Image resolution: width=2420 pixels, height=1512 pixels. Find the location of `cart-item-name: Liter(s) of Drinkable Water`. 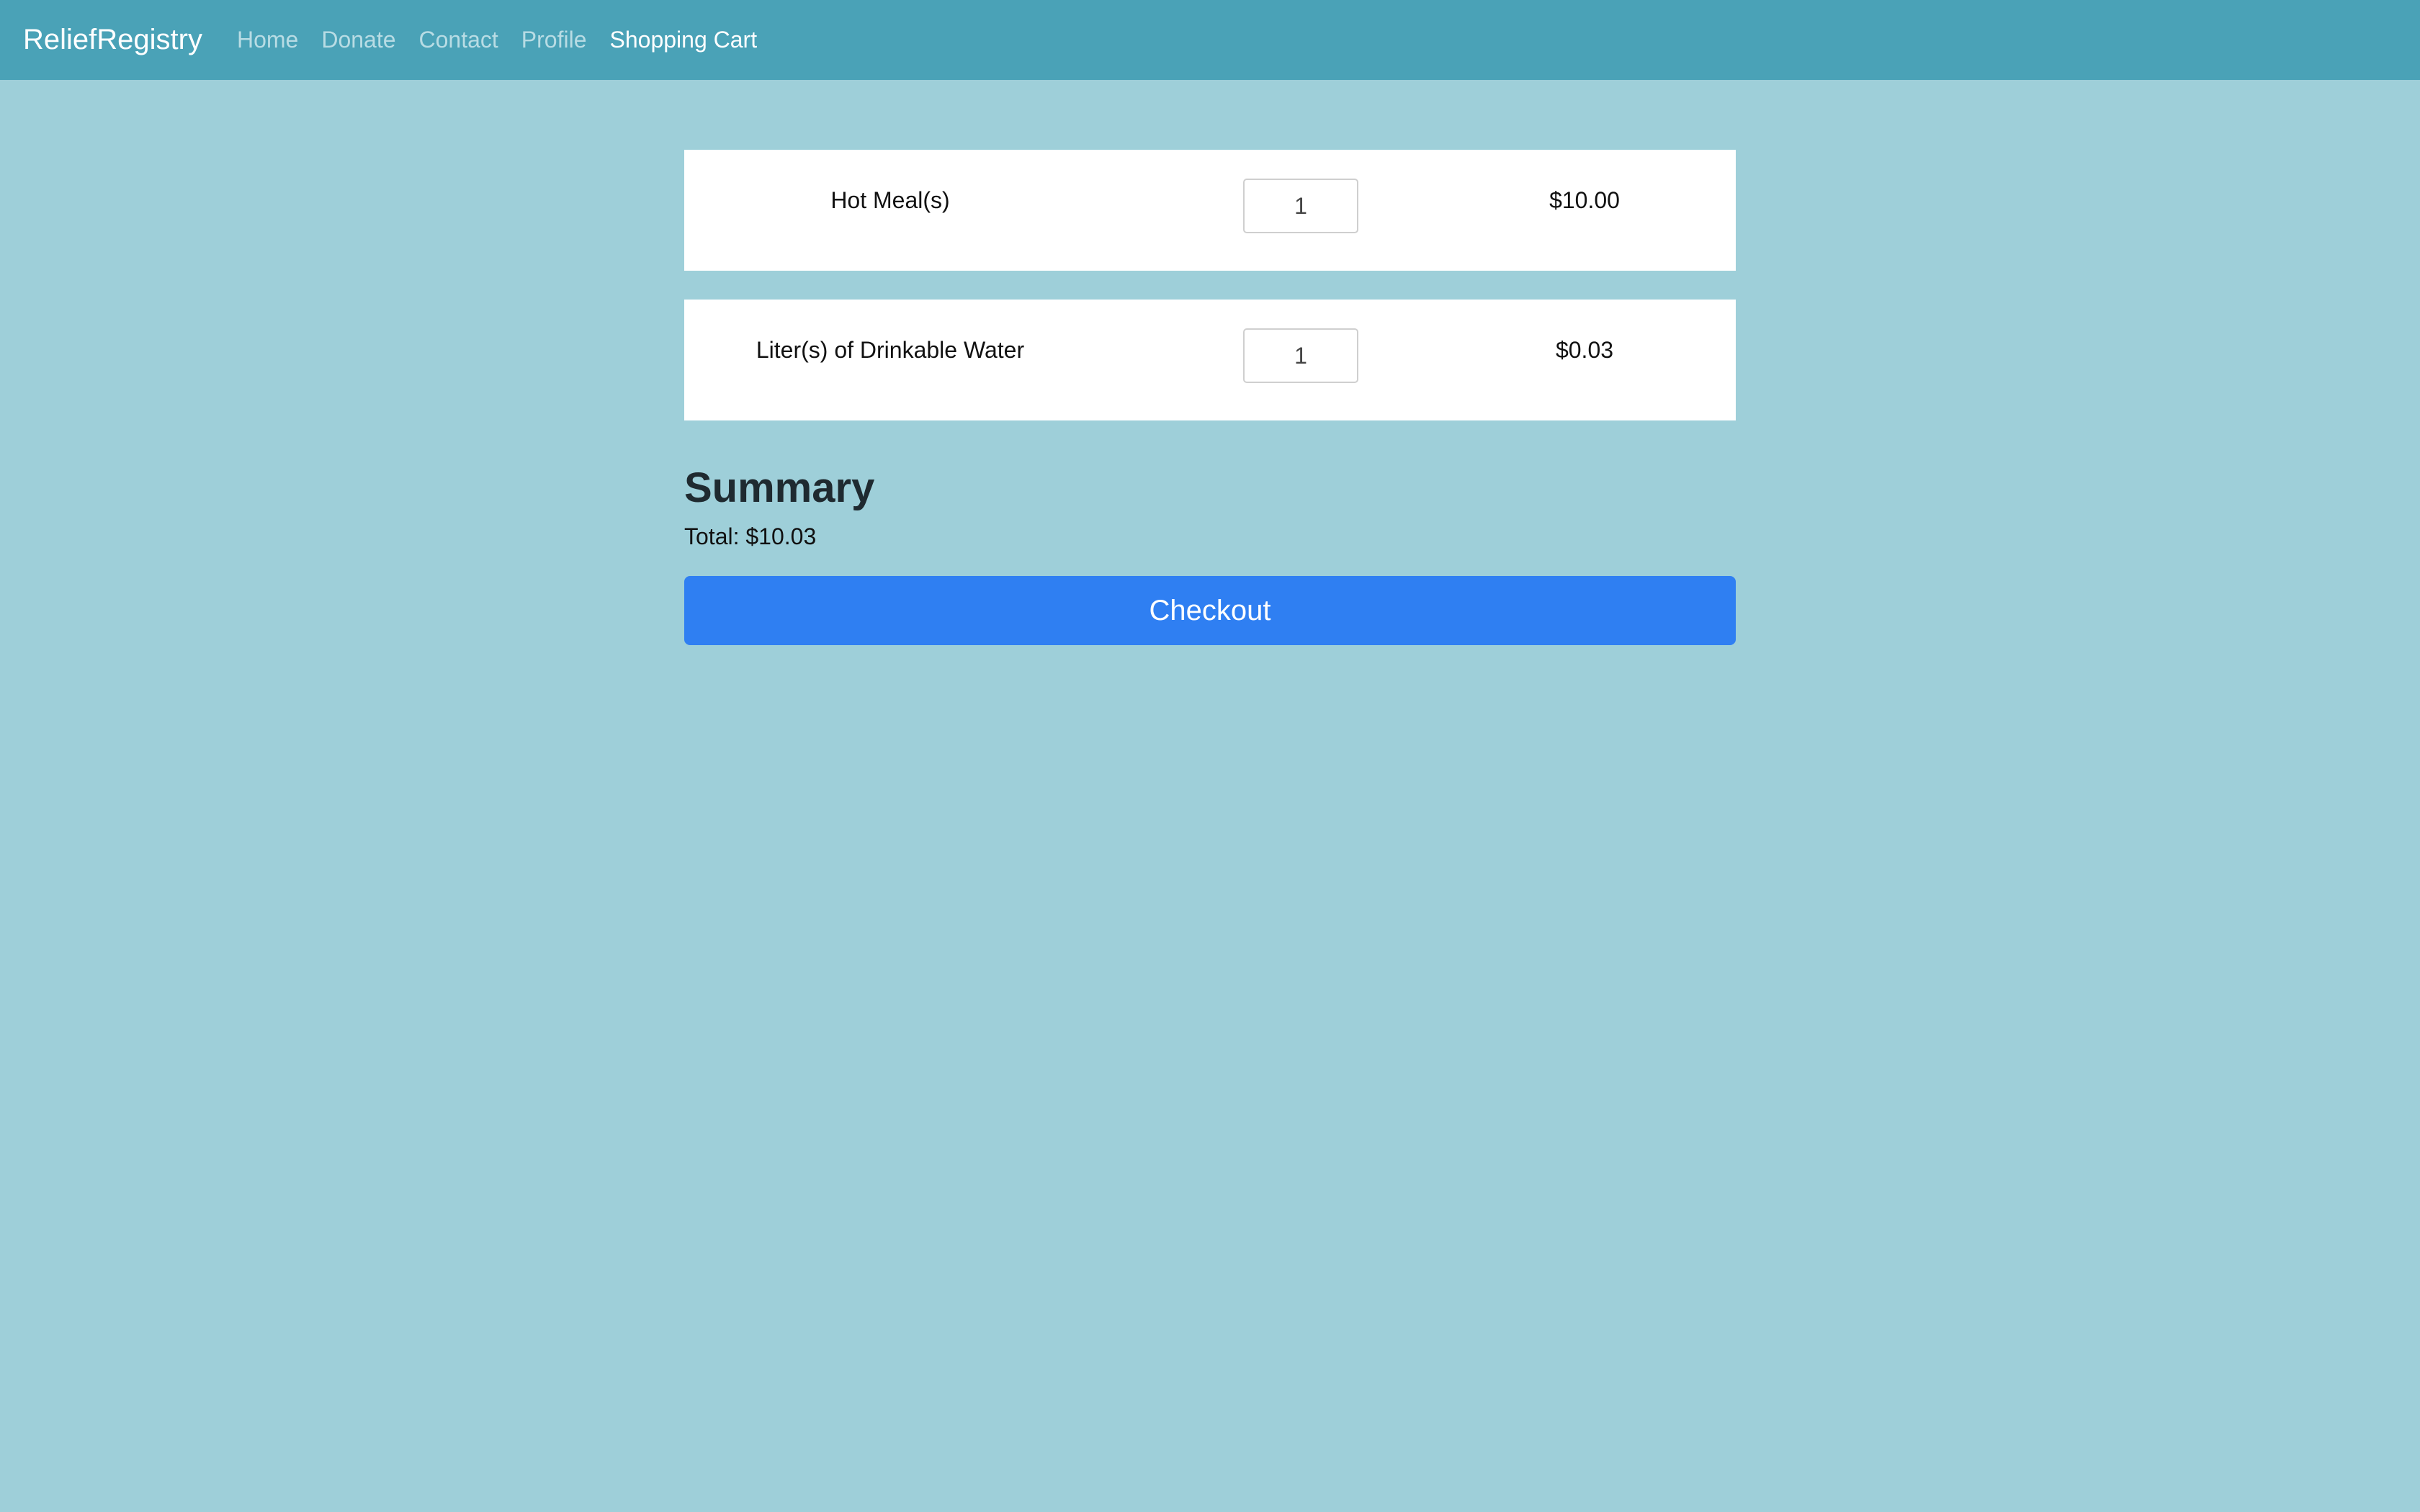

cart-item-name: Liter(s) of Drinkable Water is located at coordinates (890, 350).